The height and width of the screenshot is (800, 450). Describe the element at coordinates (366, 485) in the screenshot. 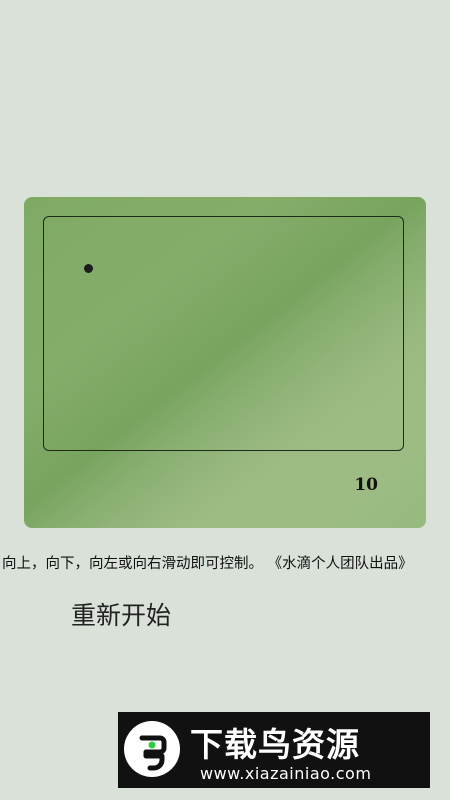

I see `score-display: 10` at that location.